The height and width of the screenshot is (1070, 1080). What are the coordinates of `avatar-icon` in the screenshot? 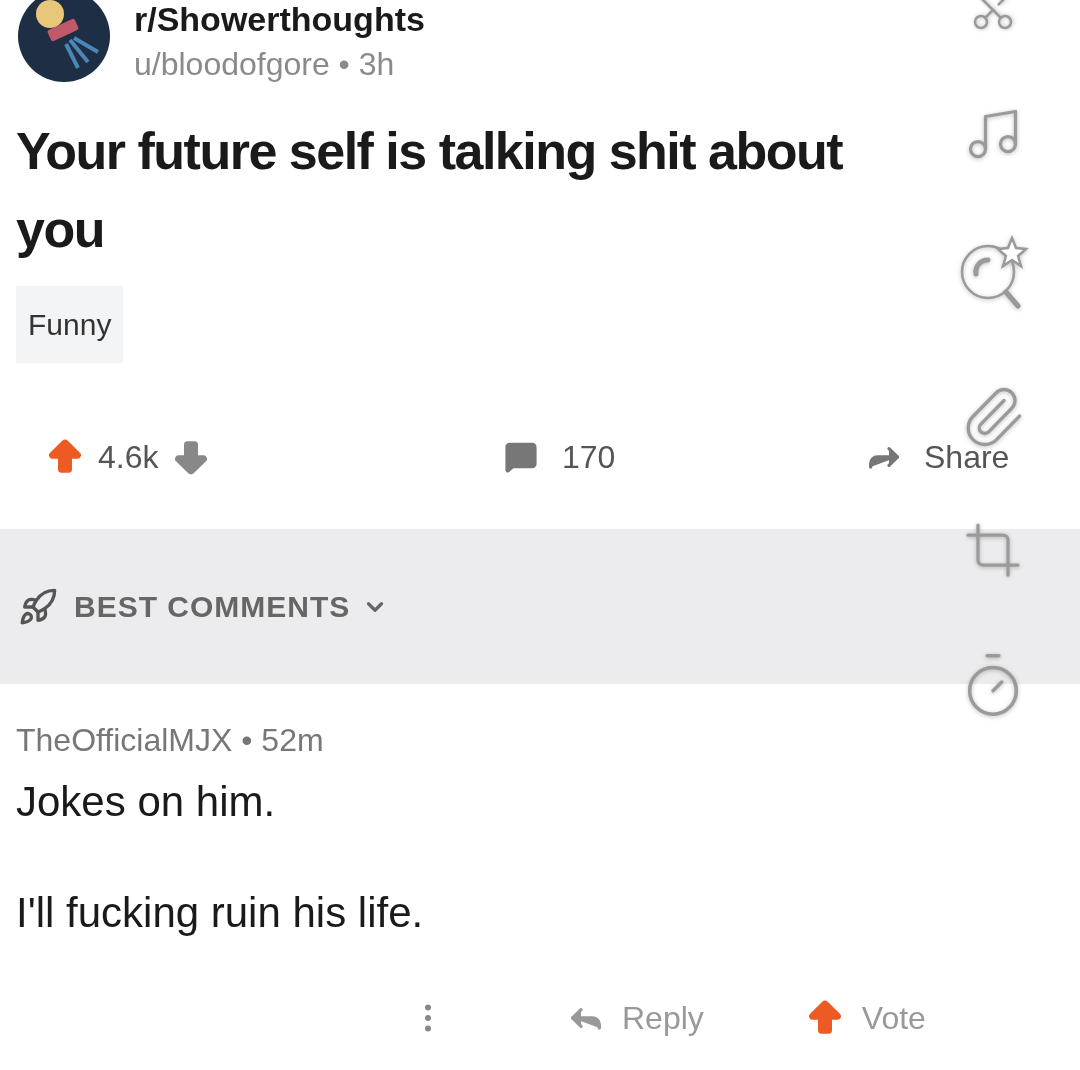 It's located at (64, 41).